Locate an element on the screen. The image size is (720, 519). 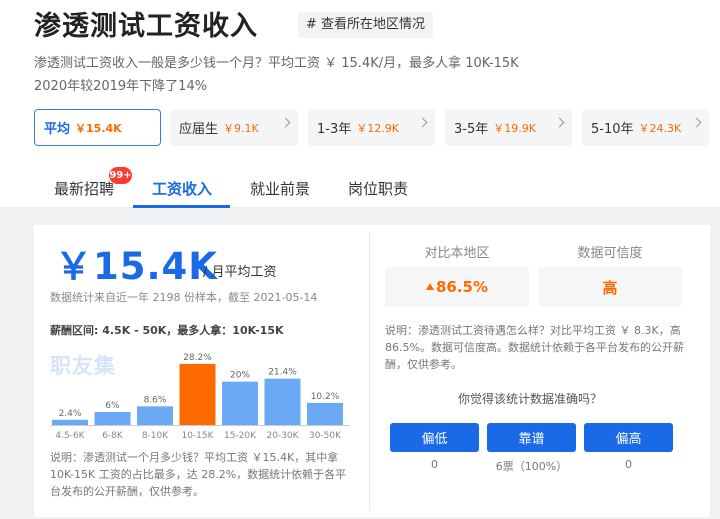
tab-value: ￥19.9K is located at coordinates (514, 128).